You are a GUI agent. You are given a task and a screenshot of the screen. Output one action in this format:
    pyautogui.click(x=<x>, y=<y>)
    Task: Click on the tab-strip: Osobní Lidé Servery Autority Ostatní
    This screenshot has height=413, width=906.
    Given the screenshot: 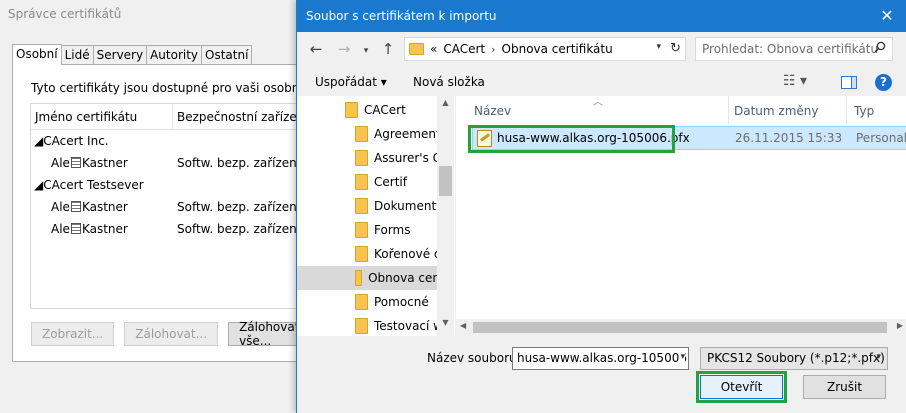 What is the action you would take?
    pyautogui.click(x=132, y=54)
    